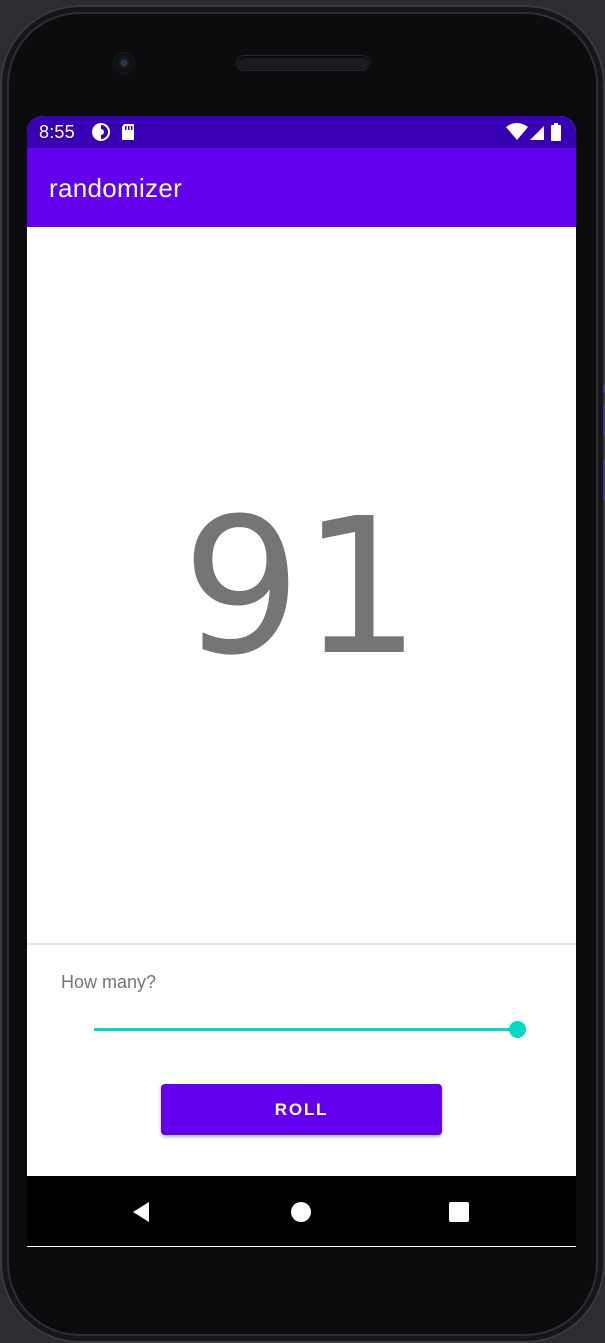 The image size is (605, 1343). I want to click on status-bar: 8:55, so click(301, 132).